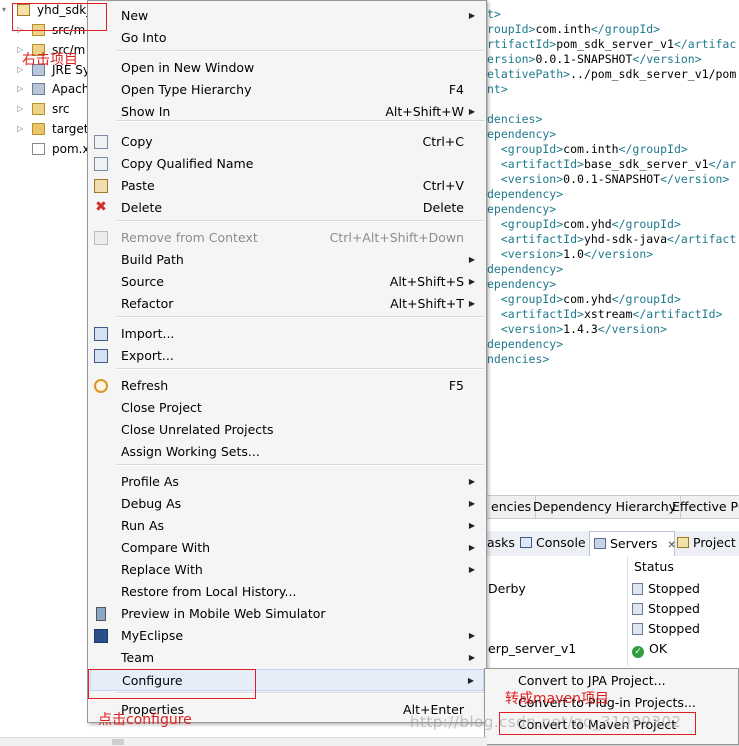  Describe the element at coordinates (118, 742) in the screenshot. I see `scrollbar-thumb` at that location.